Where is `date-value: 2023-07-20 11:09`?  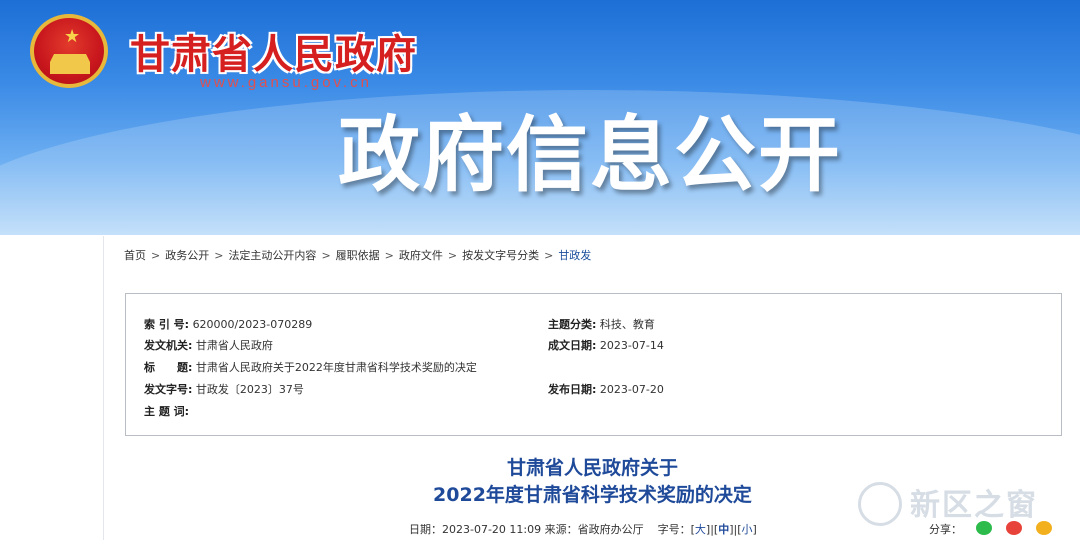 date-value: 2023-07-20 11:09 is located at coordinates (492, 529).